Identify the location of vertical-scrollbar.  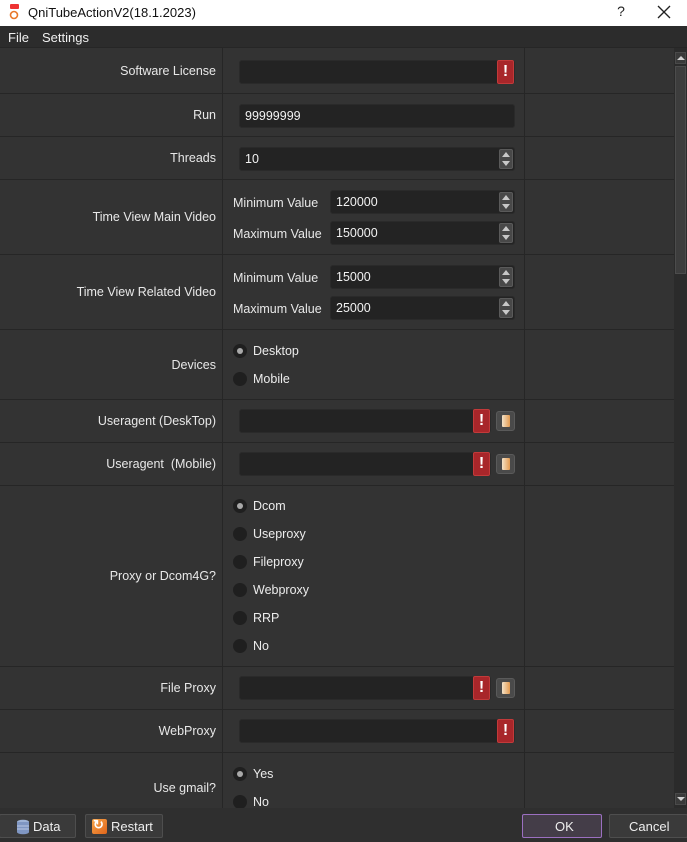
(680, 428).